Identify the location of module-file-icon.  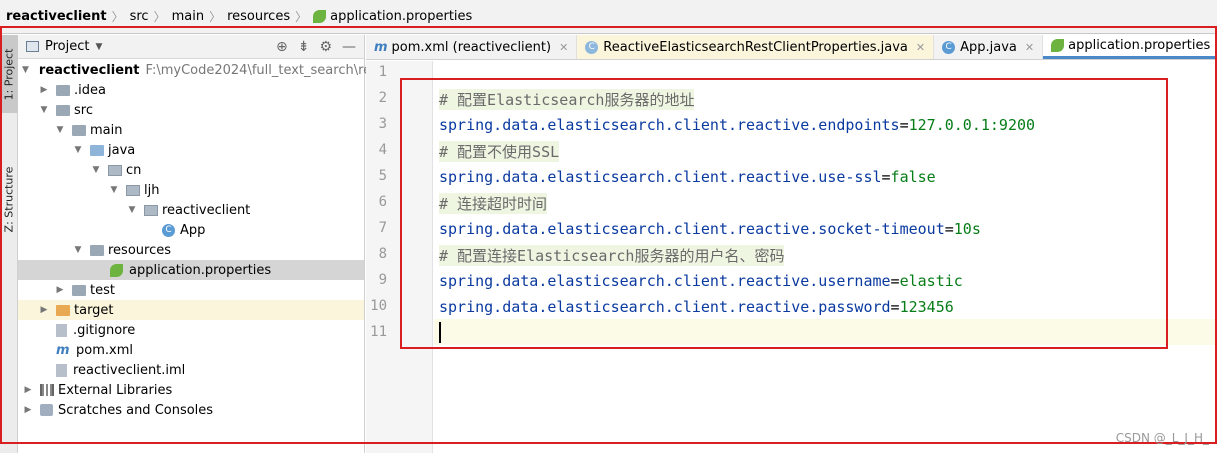
(61, 370).